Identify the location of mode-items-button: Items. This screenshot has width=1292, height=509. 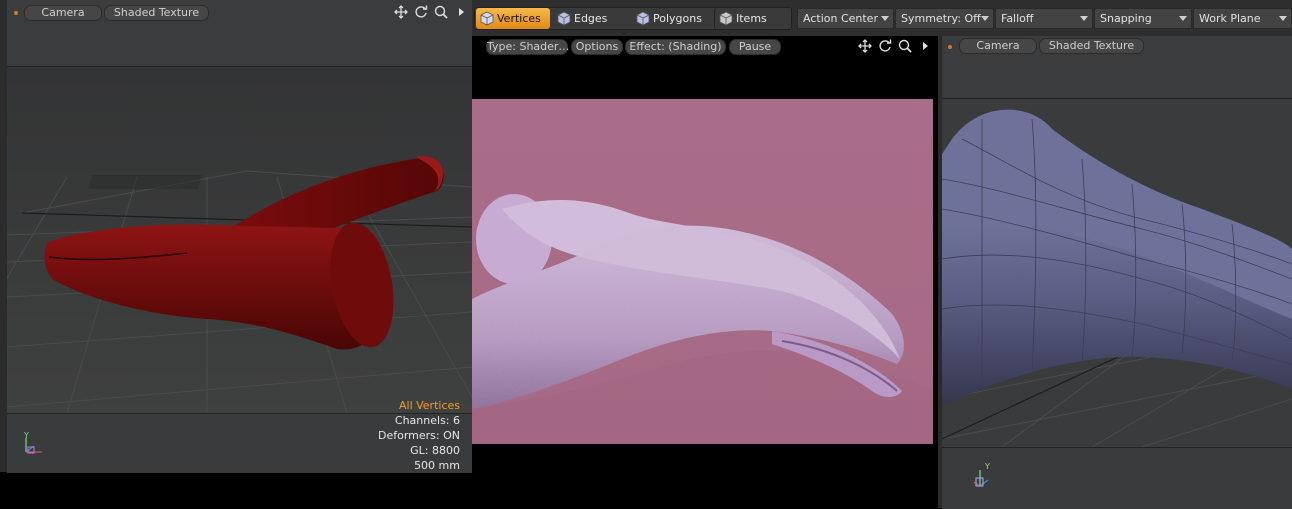
(752, 18).